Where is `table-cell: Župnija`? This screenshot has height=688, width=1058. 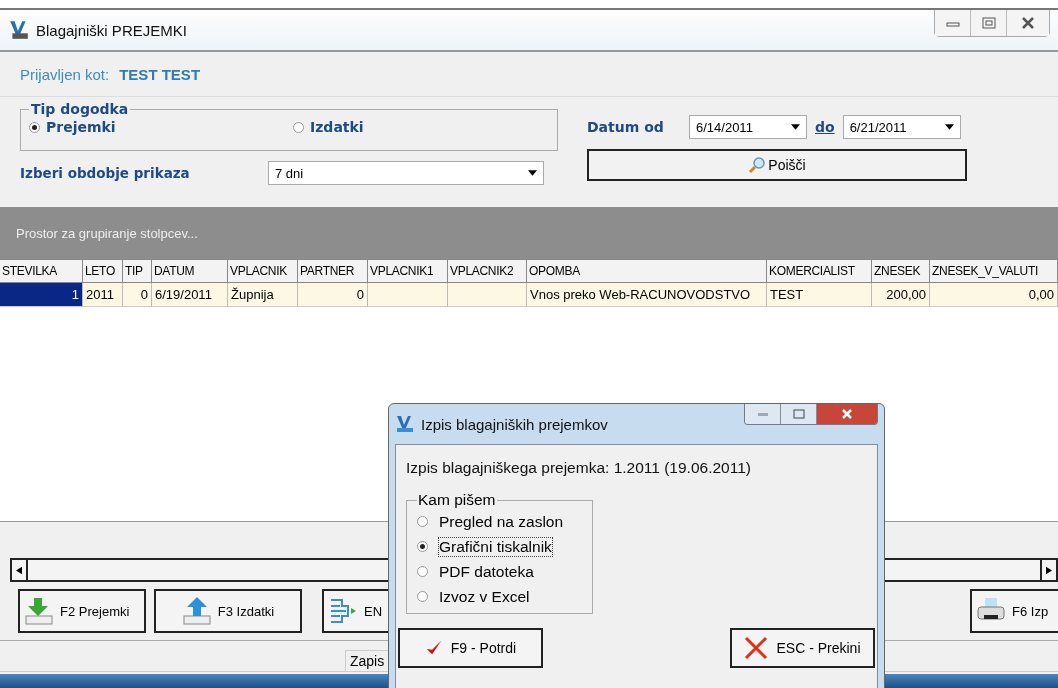
table-cell: Župnija is located at coordinates (263, 295).